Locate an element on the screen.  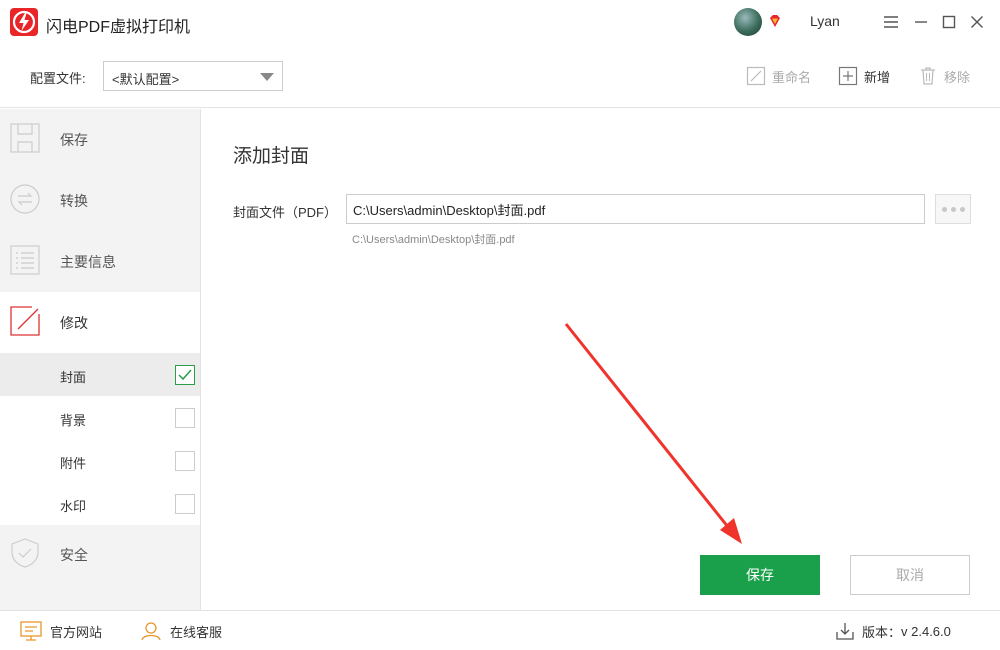
sub-item-label: 封面 is located at coordinates (73, 377).